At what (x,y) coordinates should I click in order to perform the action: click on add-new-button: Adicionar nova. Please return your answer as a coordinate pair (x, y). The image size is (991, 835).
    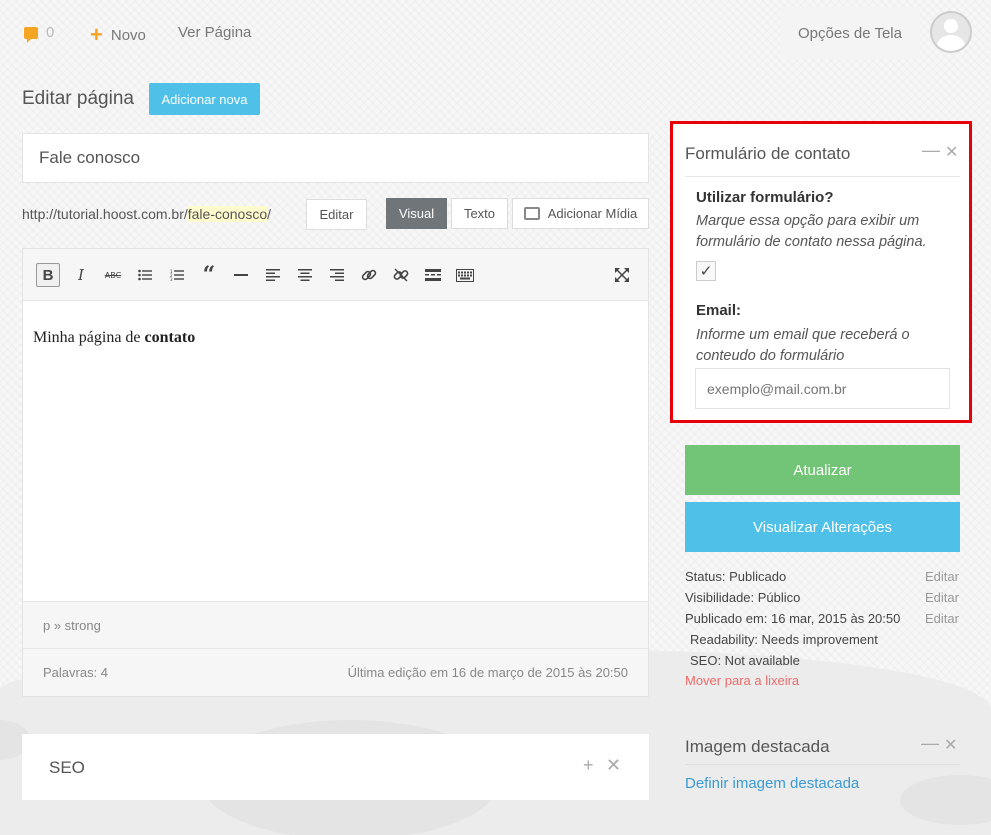
    Looking at the image, I should click on (204, 99).